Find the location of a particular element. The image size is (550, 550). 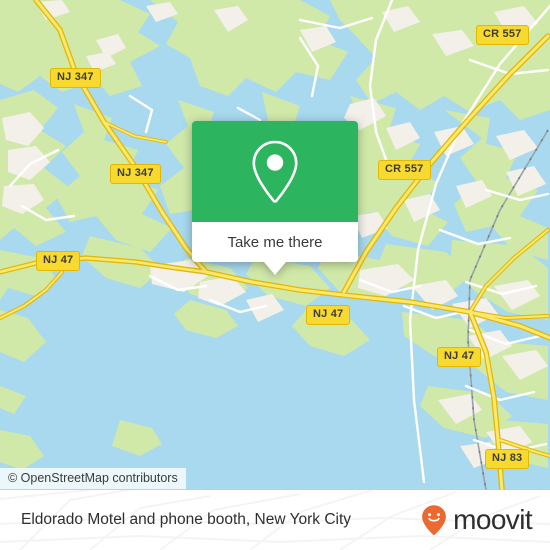

road-shield-nj-47-east: NJ 47 is located at coordinates (459, 357).